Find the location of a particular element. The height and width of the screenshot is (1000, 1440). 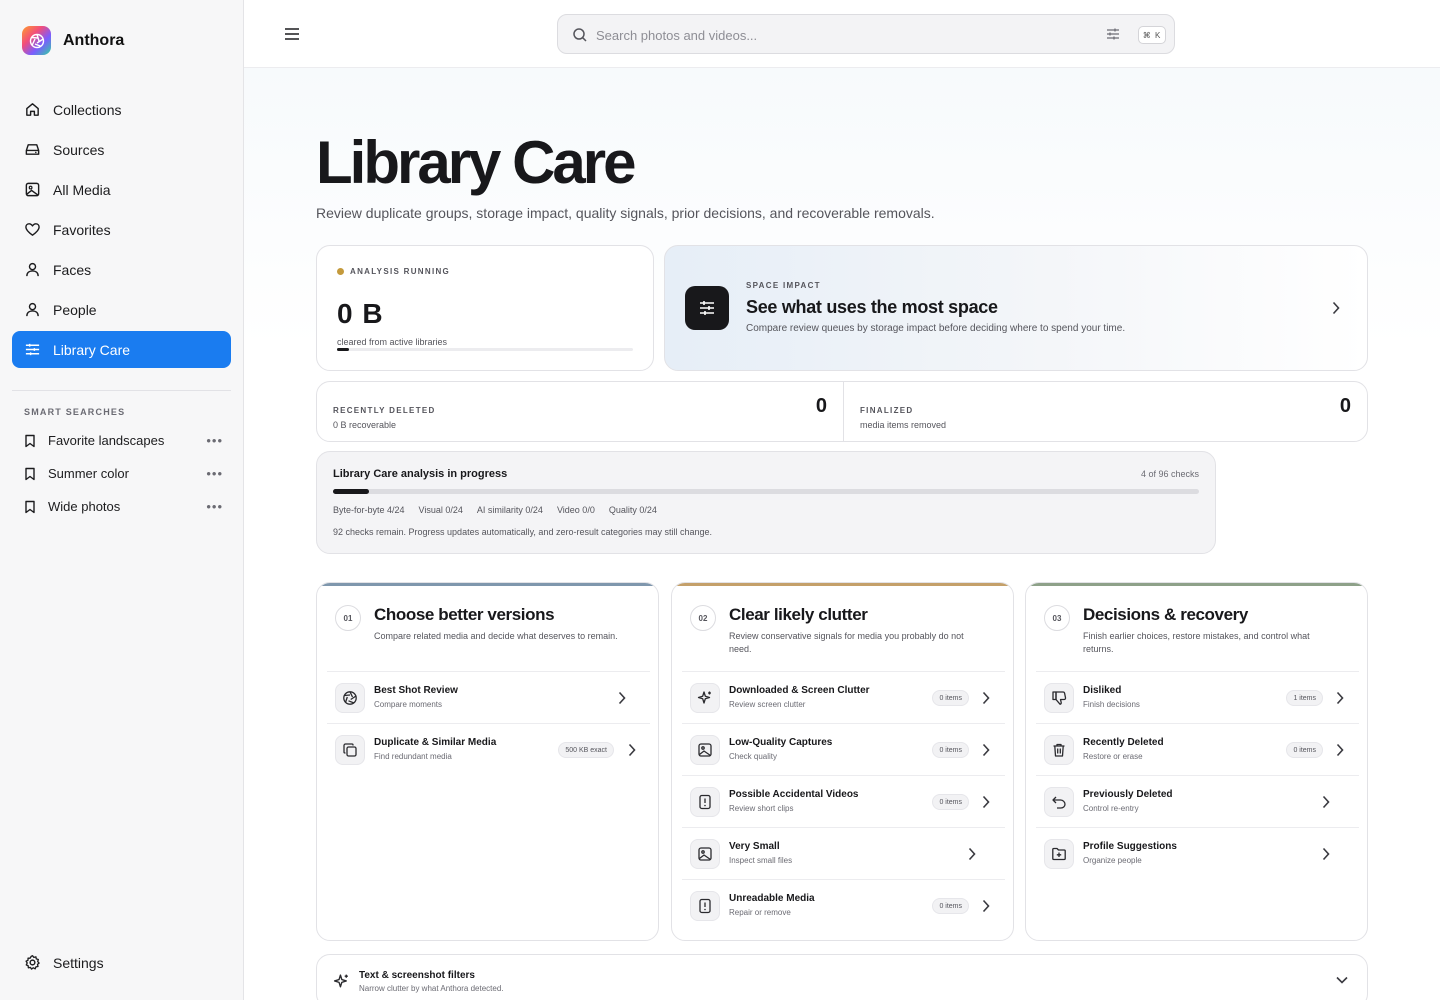

shortcut-badge: ⌘ K is located at coordinates (1152, 35).